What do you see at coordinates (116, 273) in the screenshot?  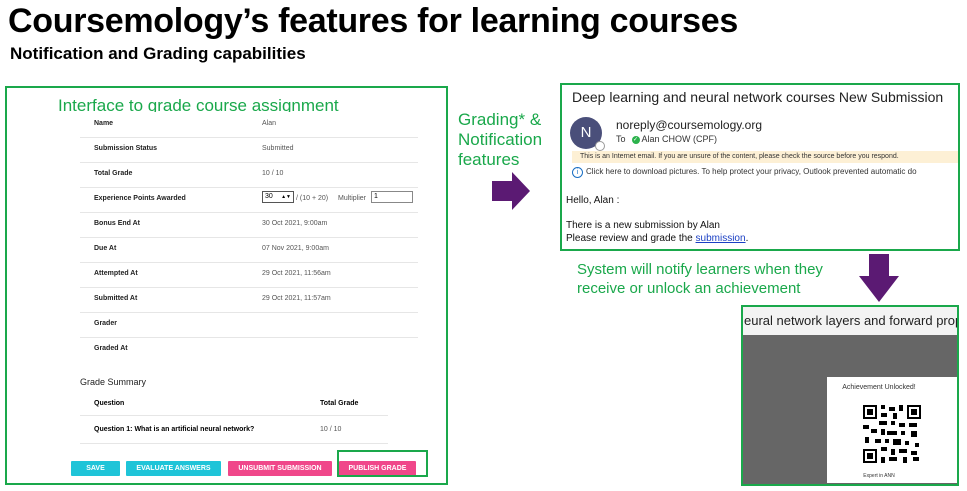 I see `field-label: Attempted At` at bounding box center [116, 273].